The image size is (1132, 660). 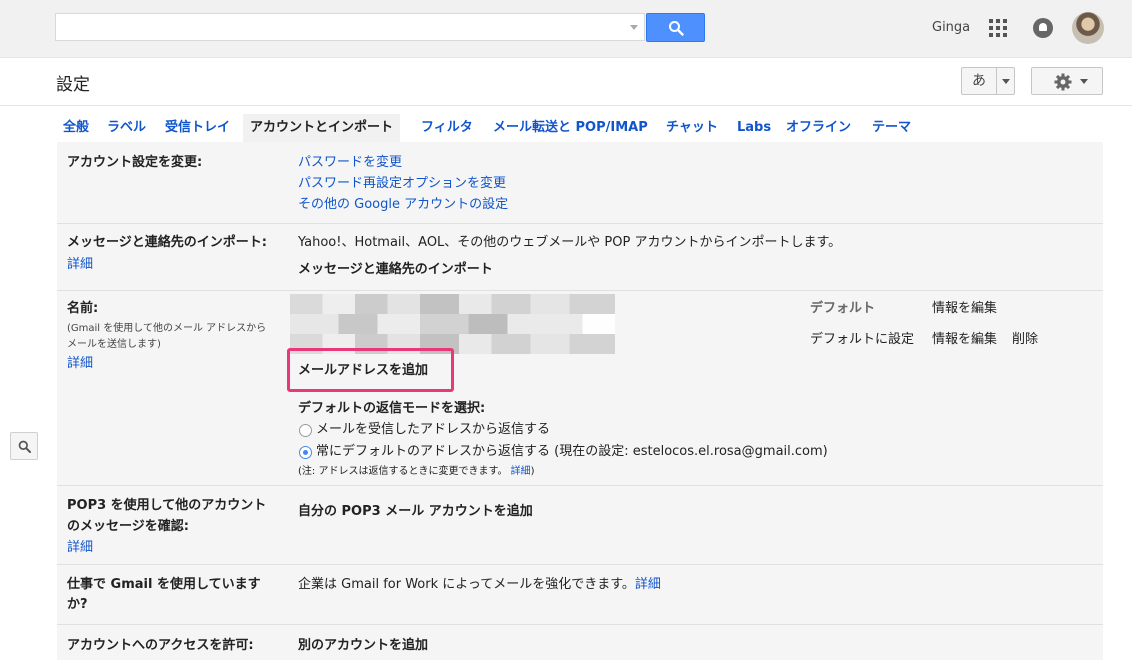 What do you see at coordinates (403, 162) in the screenshot?
I see `change-password-link: パスワードを変更` at bounding box center [403, 162].